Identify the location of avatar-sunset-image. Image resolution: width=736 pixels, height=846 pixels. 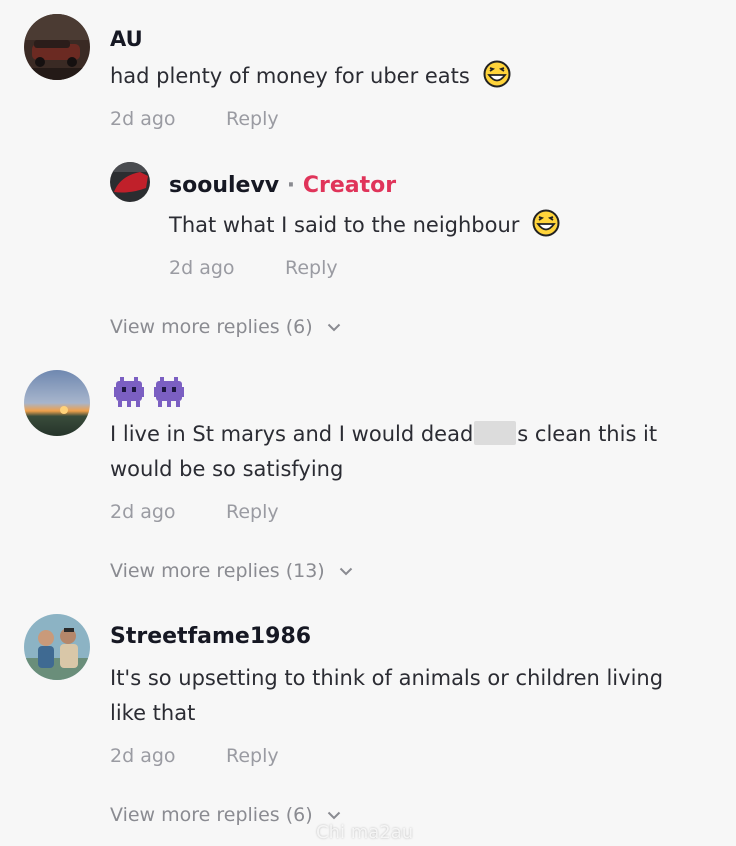
(57, 403).